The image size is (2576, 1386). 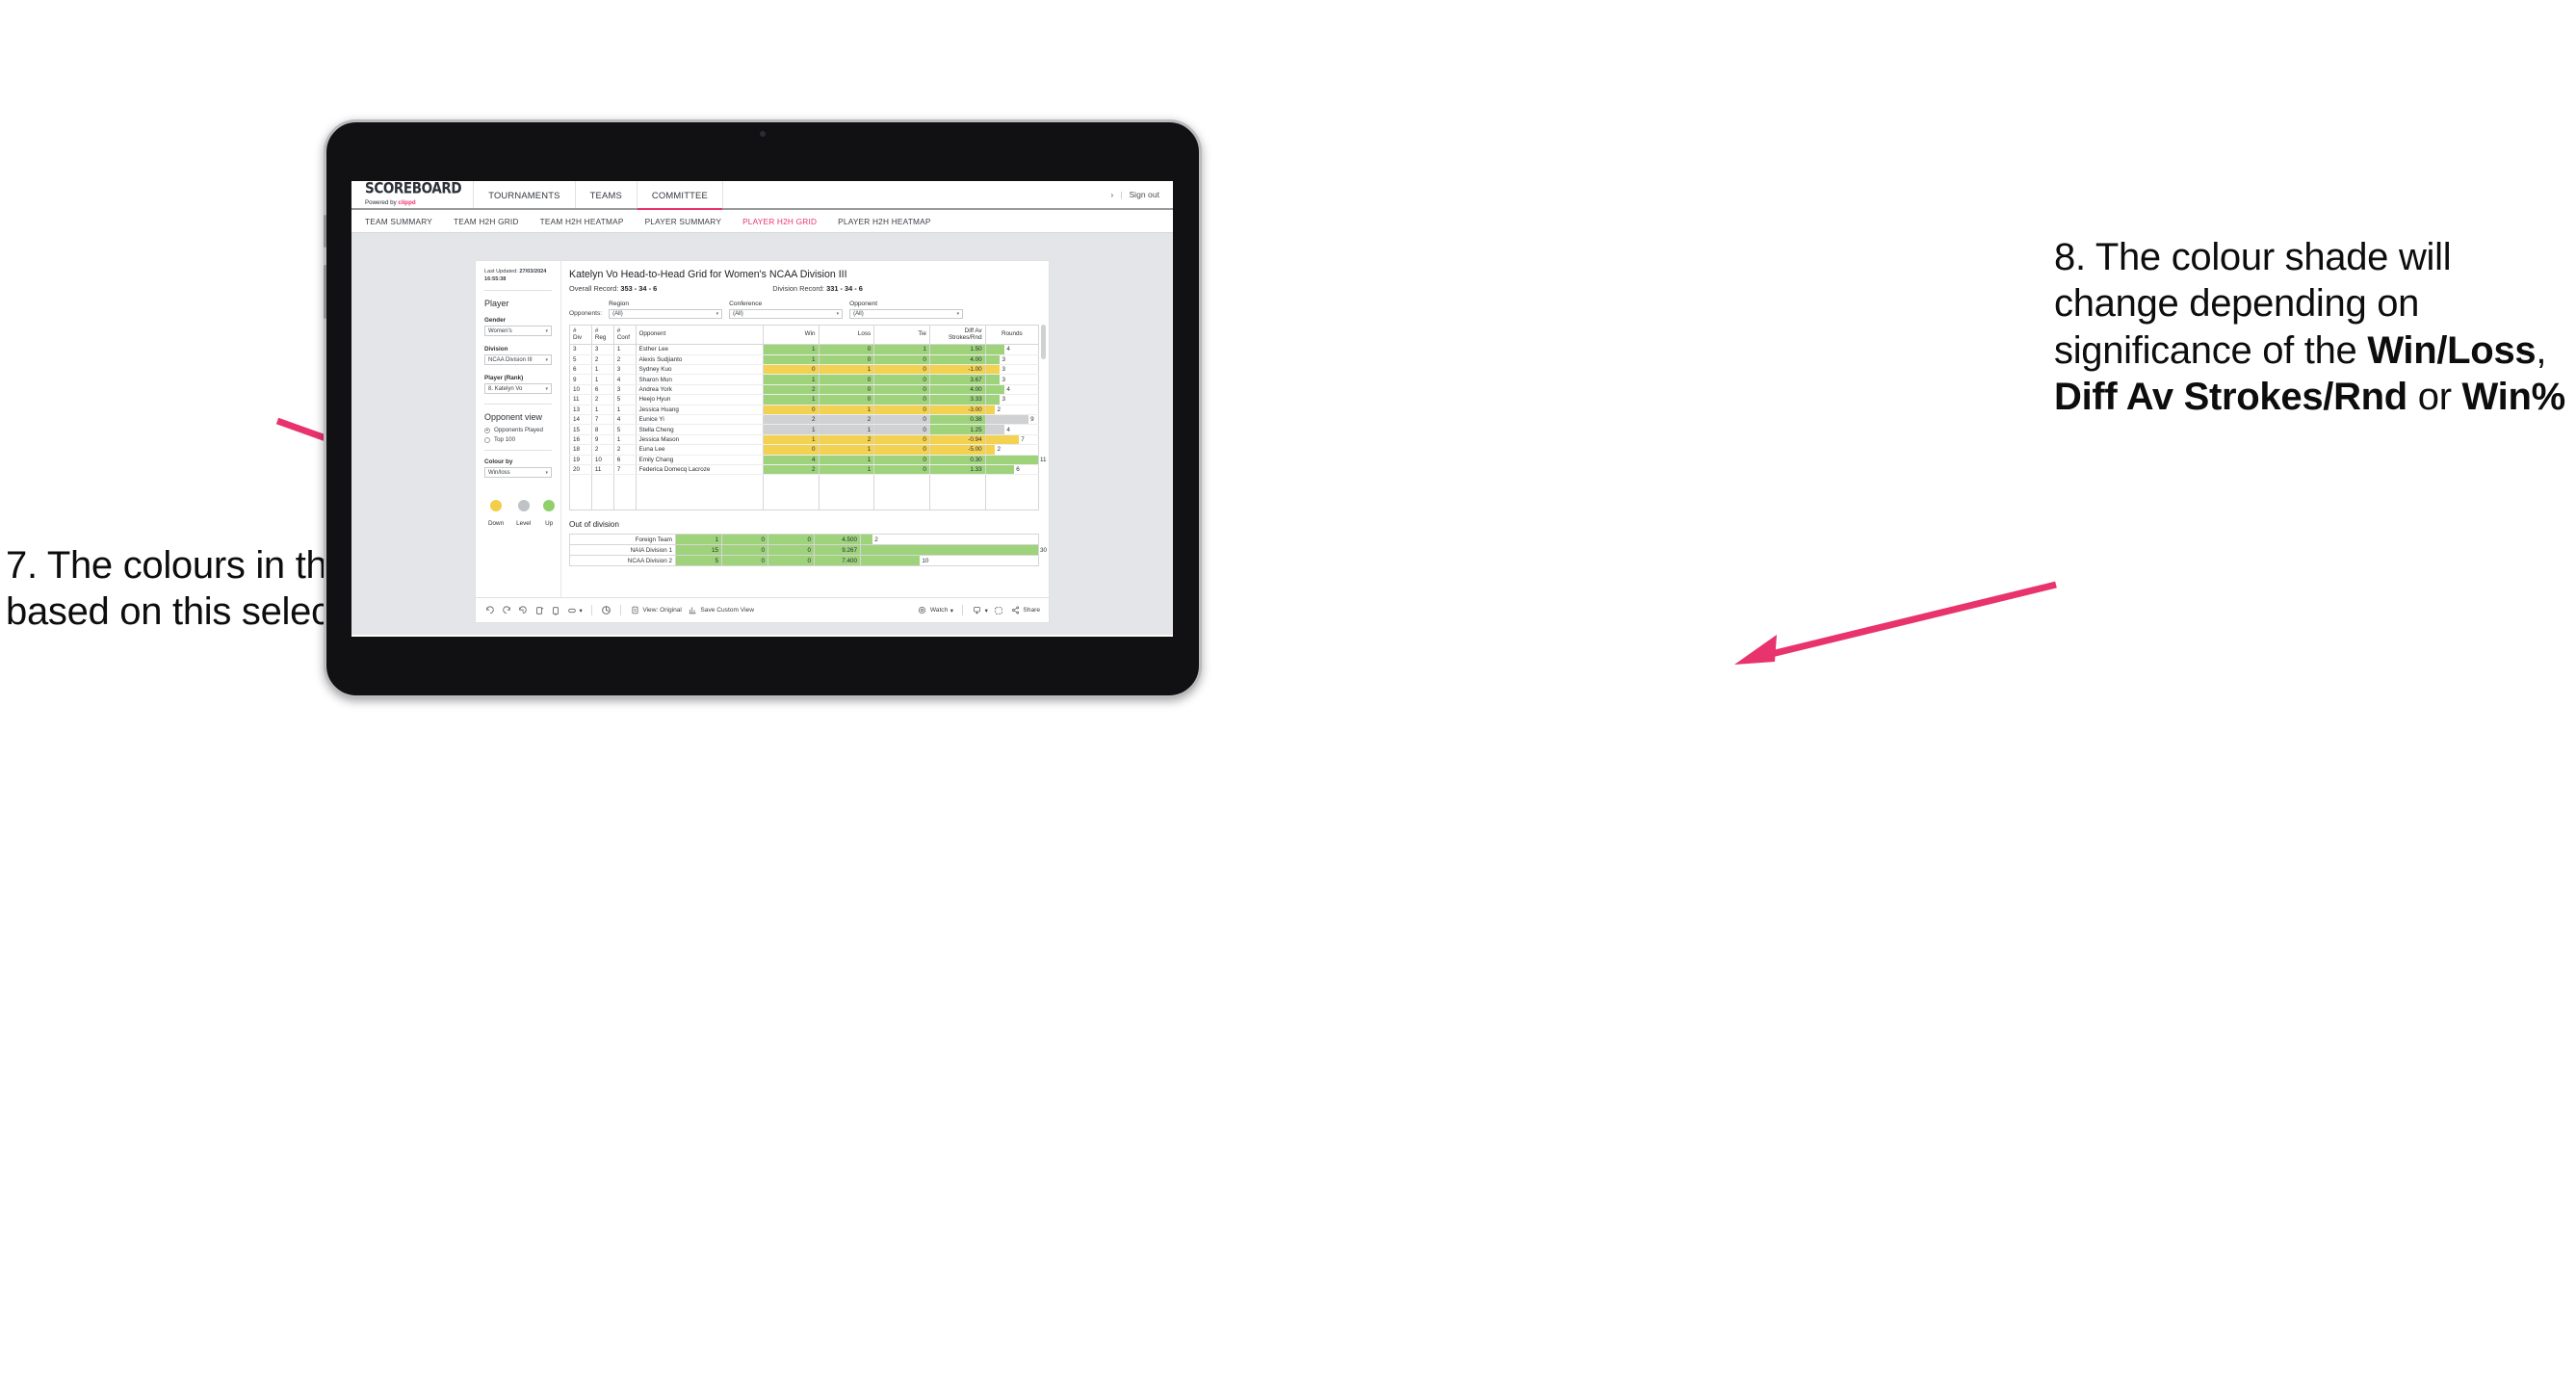 What do you see at coordinates (580, 450) in the screenshot?
I see `cell-div: 18` at bounding box center [580, 450].